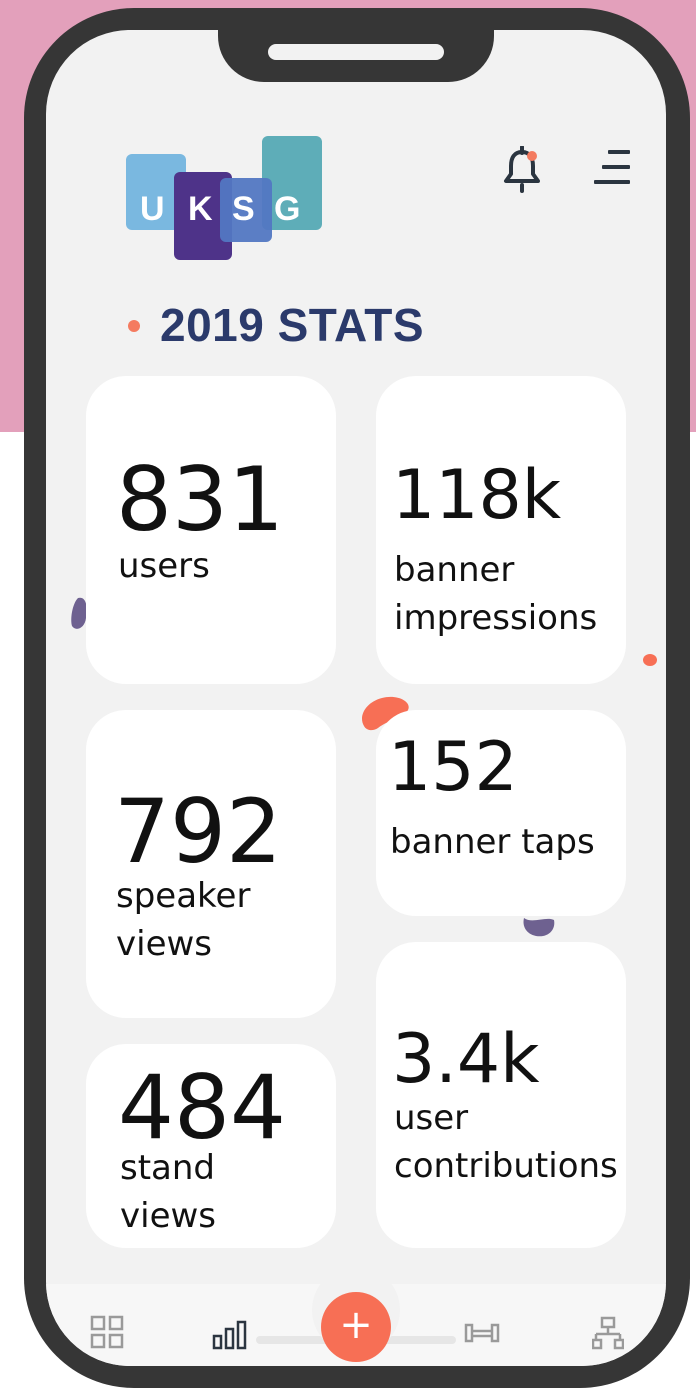 Image resolution: width=696 pixels, height=1393 pixels. I want to click on stat-label: speaker views, so click(183, 920).